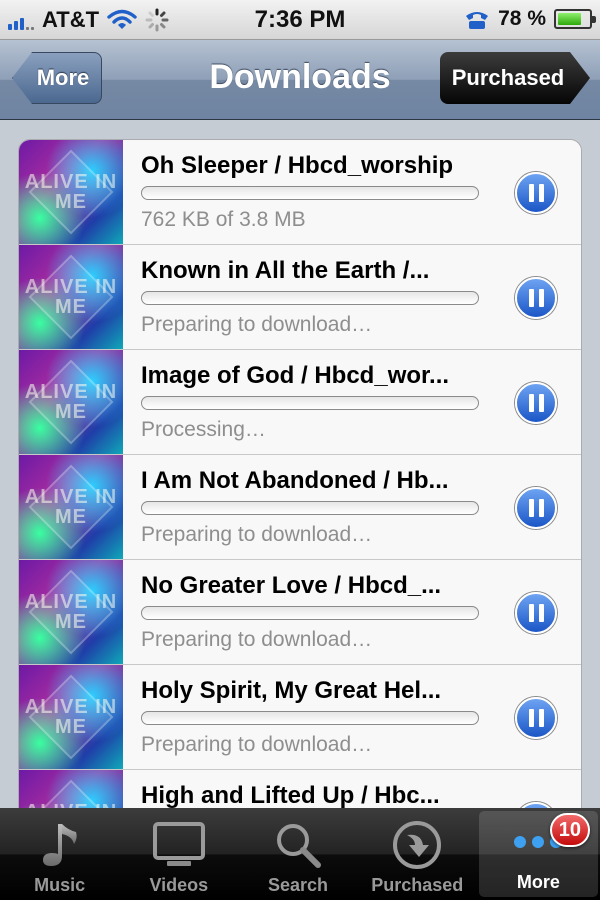 This screenshot has height=900, width=600. I want to click on song-title: Oh Sleeper / Hbcd_worship, so click(297, 165).